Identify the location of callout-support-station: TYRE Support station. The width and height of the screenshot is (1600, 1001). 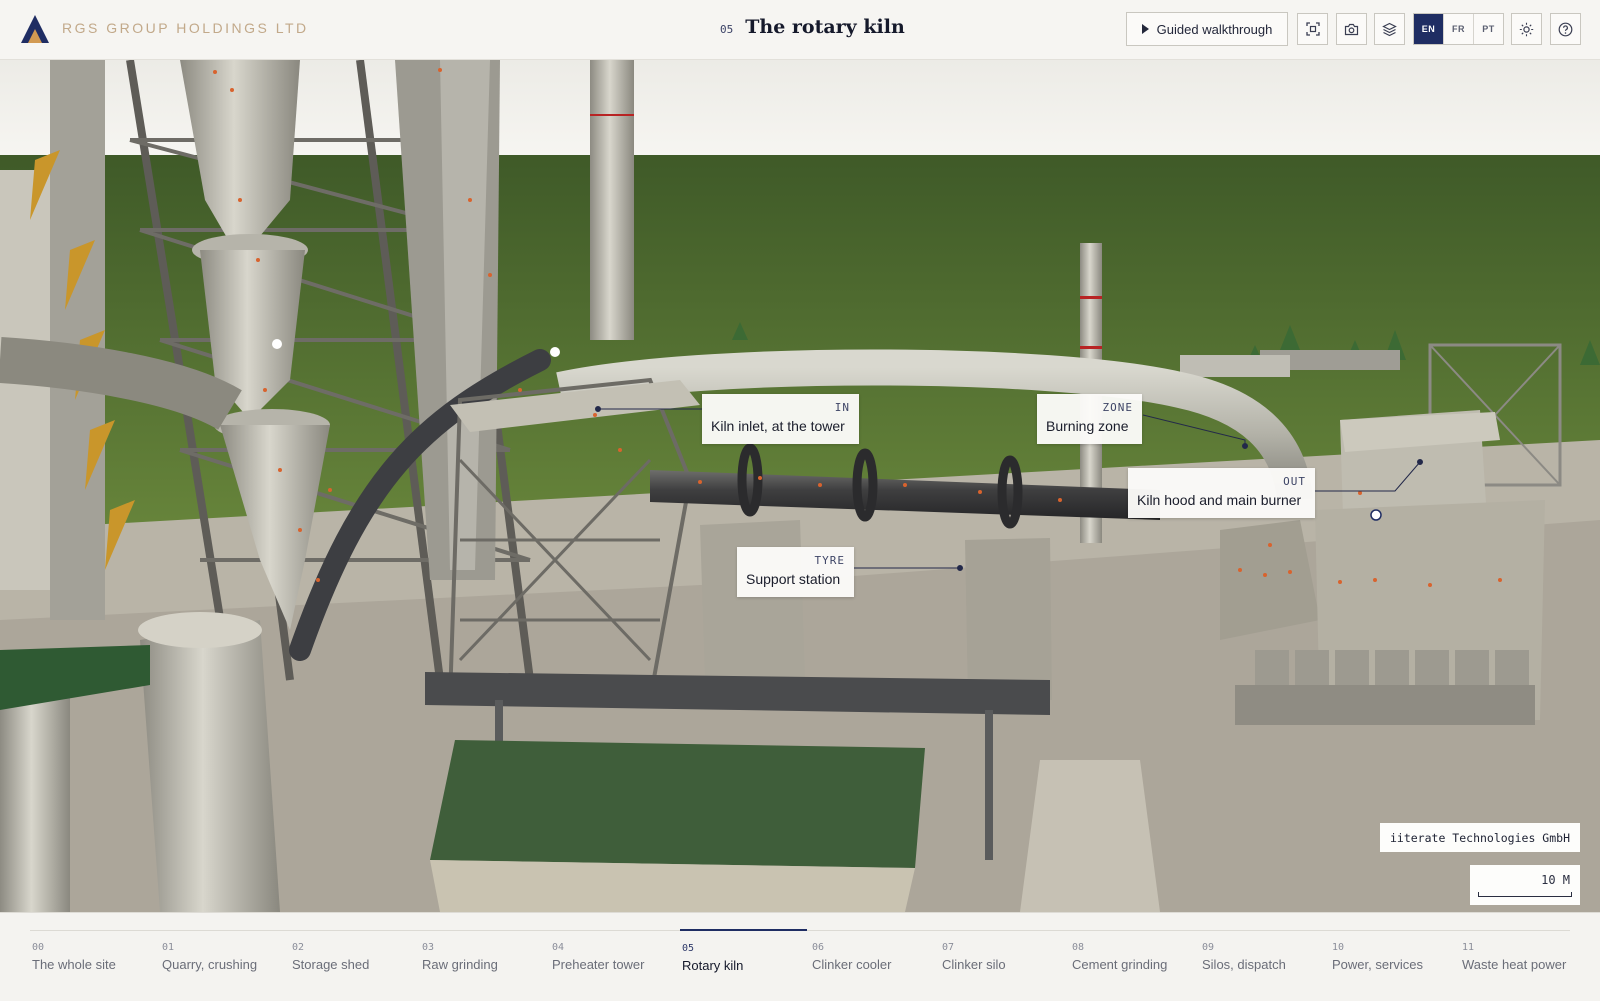
(795, 572).